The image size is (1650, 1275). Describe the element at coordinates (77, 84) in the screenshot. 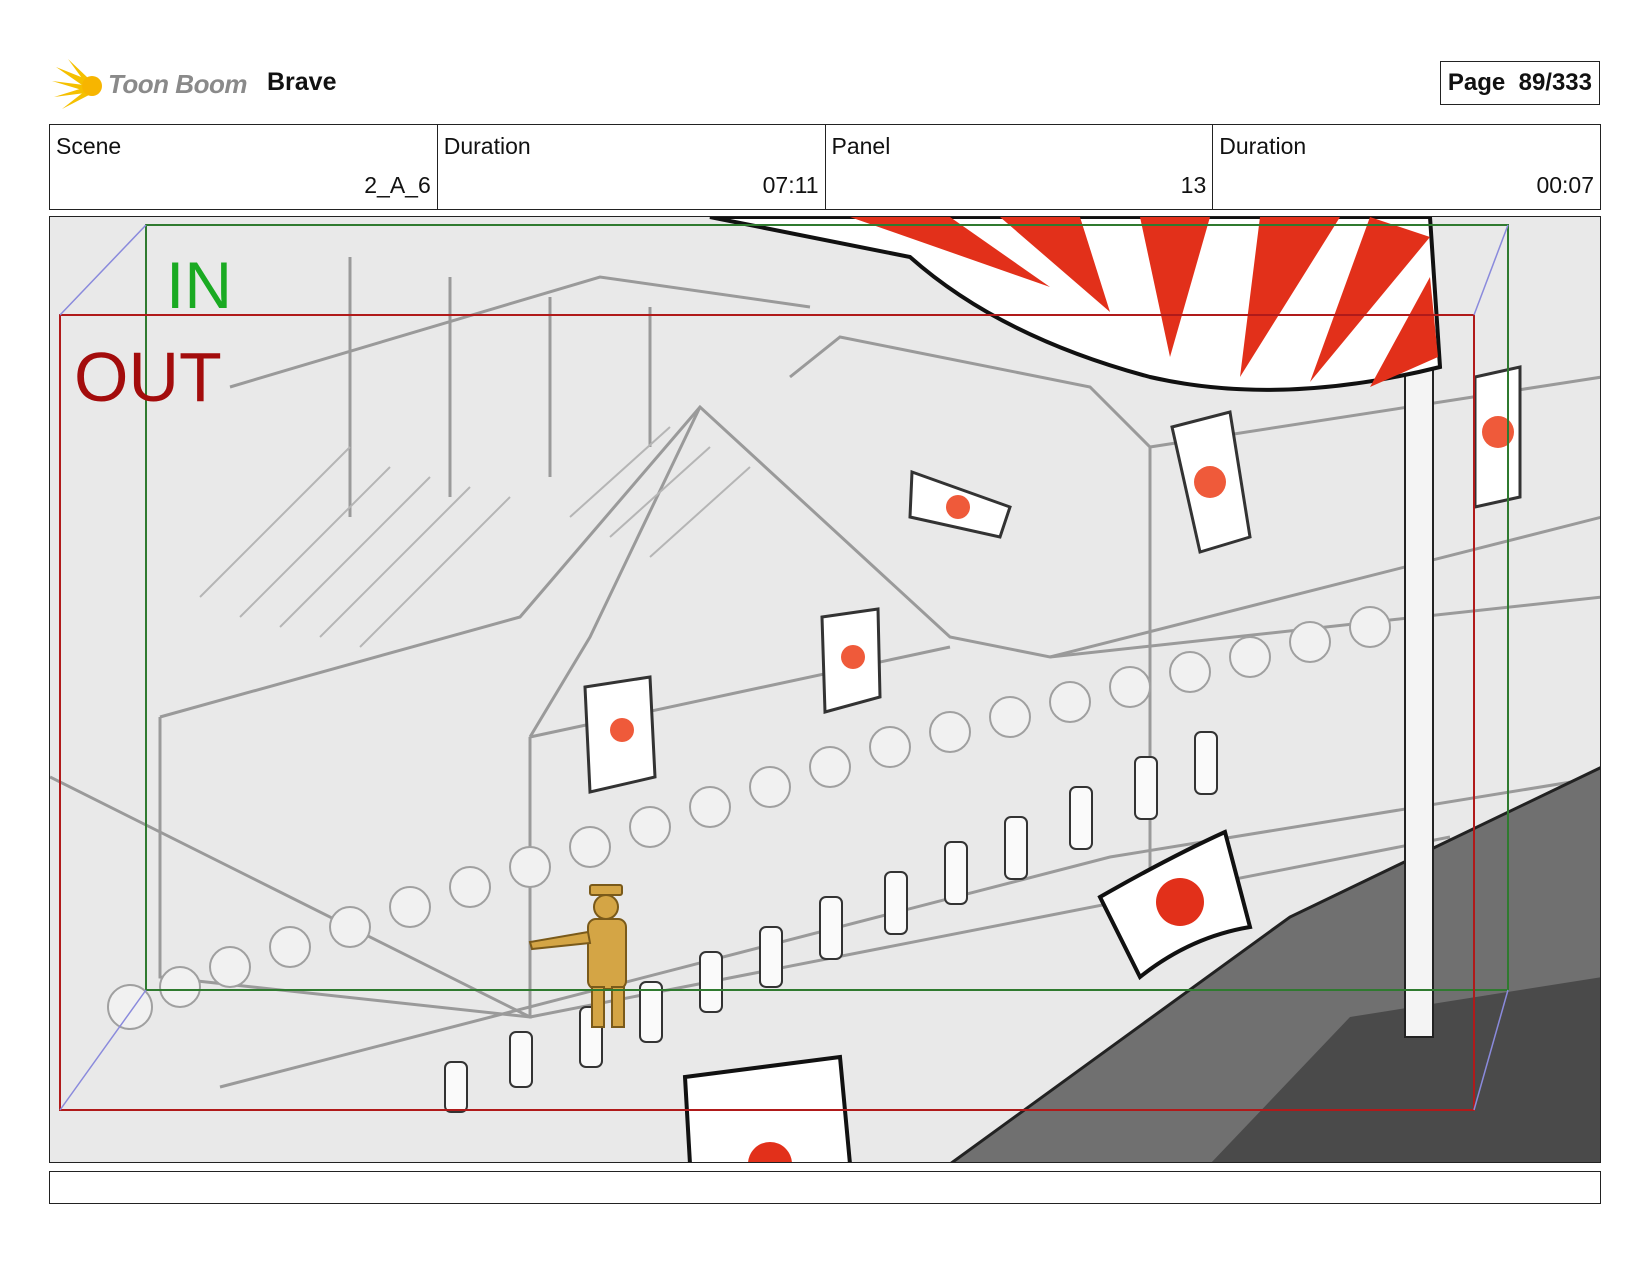

I see `sun-burst-icon` at that location.